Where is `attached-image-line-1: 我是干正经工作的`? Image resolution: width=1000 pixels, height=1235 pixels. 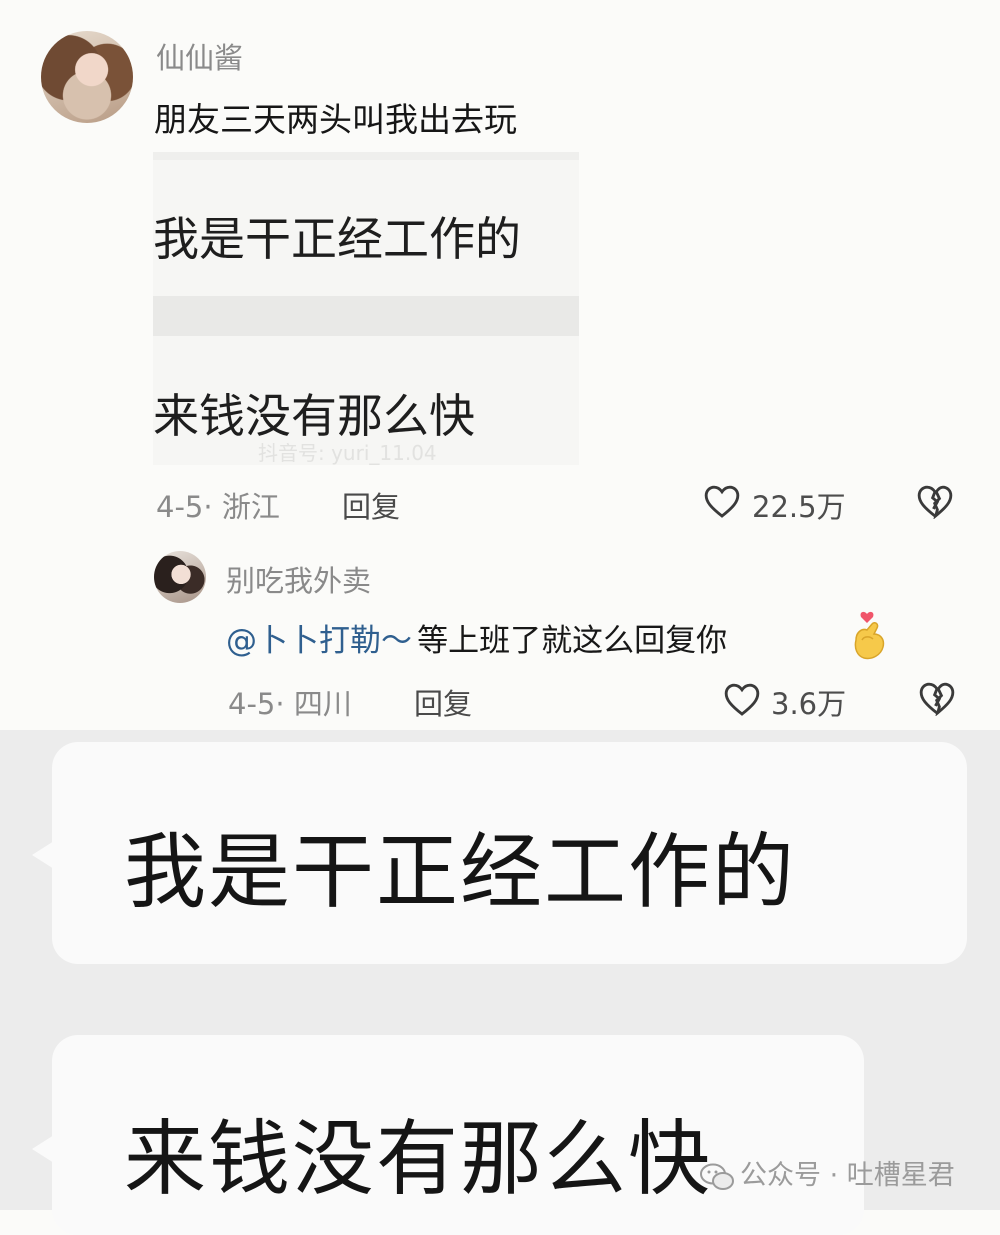 attached-image-line-1: 我是干正经工作的 is located at coordinates (337, 239).